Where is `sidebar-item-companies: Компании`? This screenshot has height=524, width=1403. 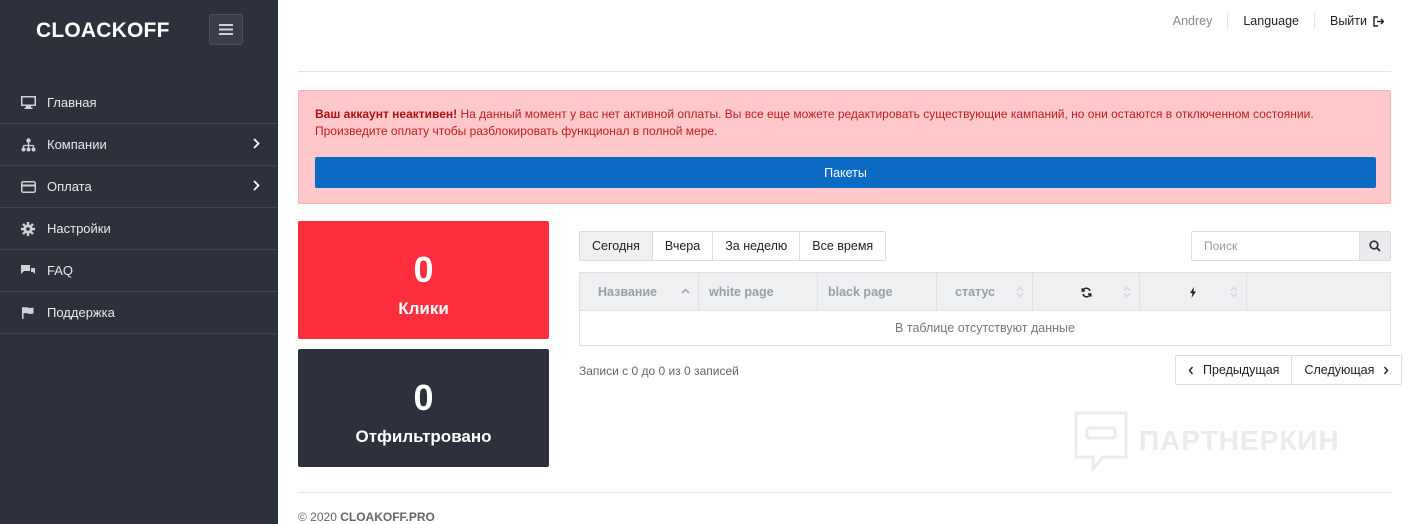
sidebar-item-companies: Компании is located at coordinates (139, 145).